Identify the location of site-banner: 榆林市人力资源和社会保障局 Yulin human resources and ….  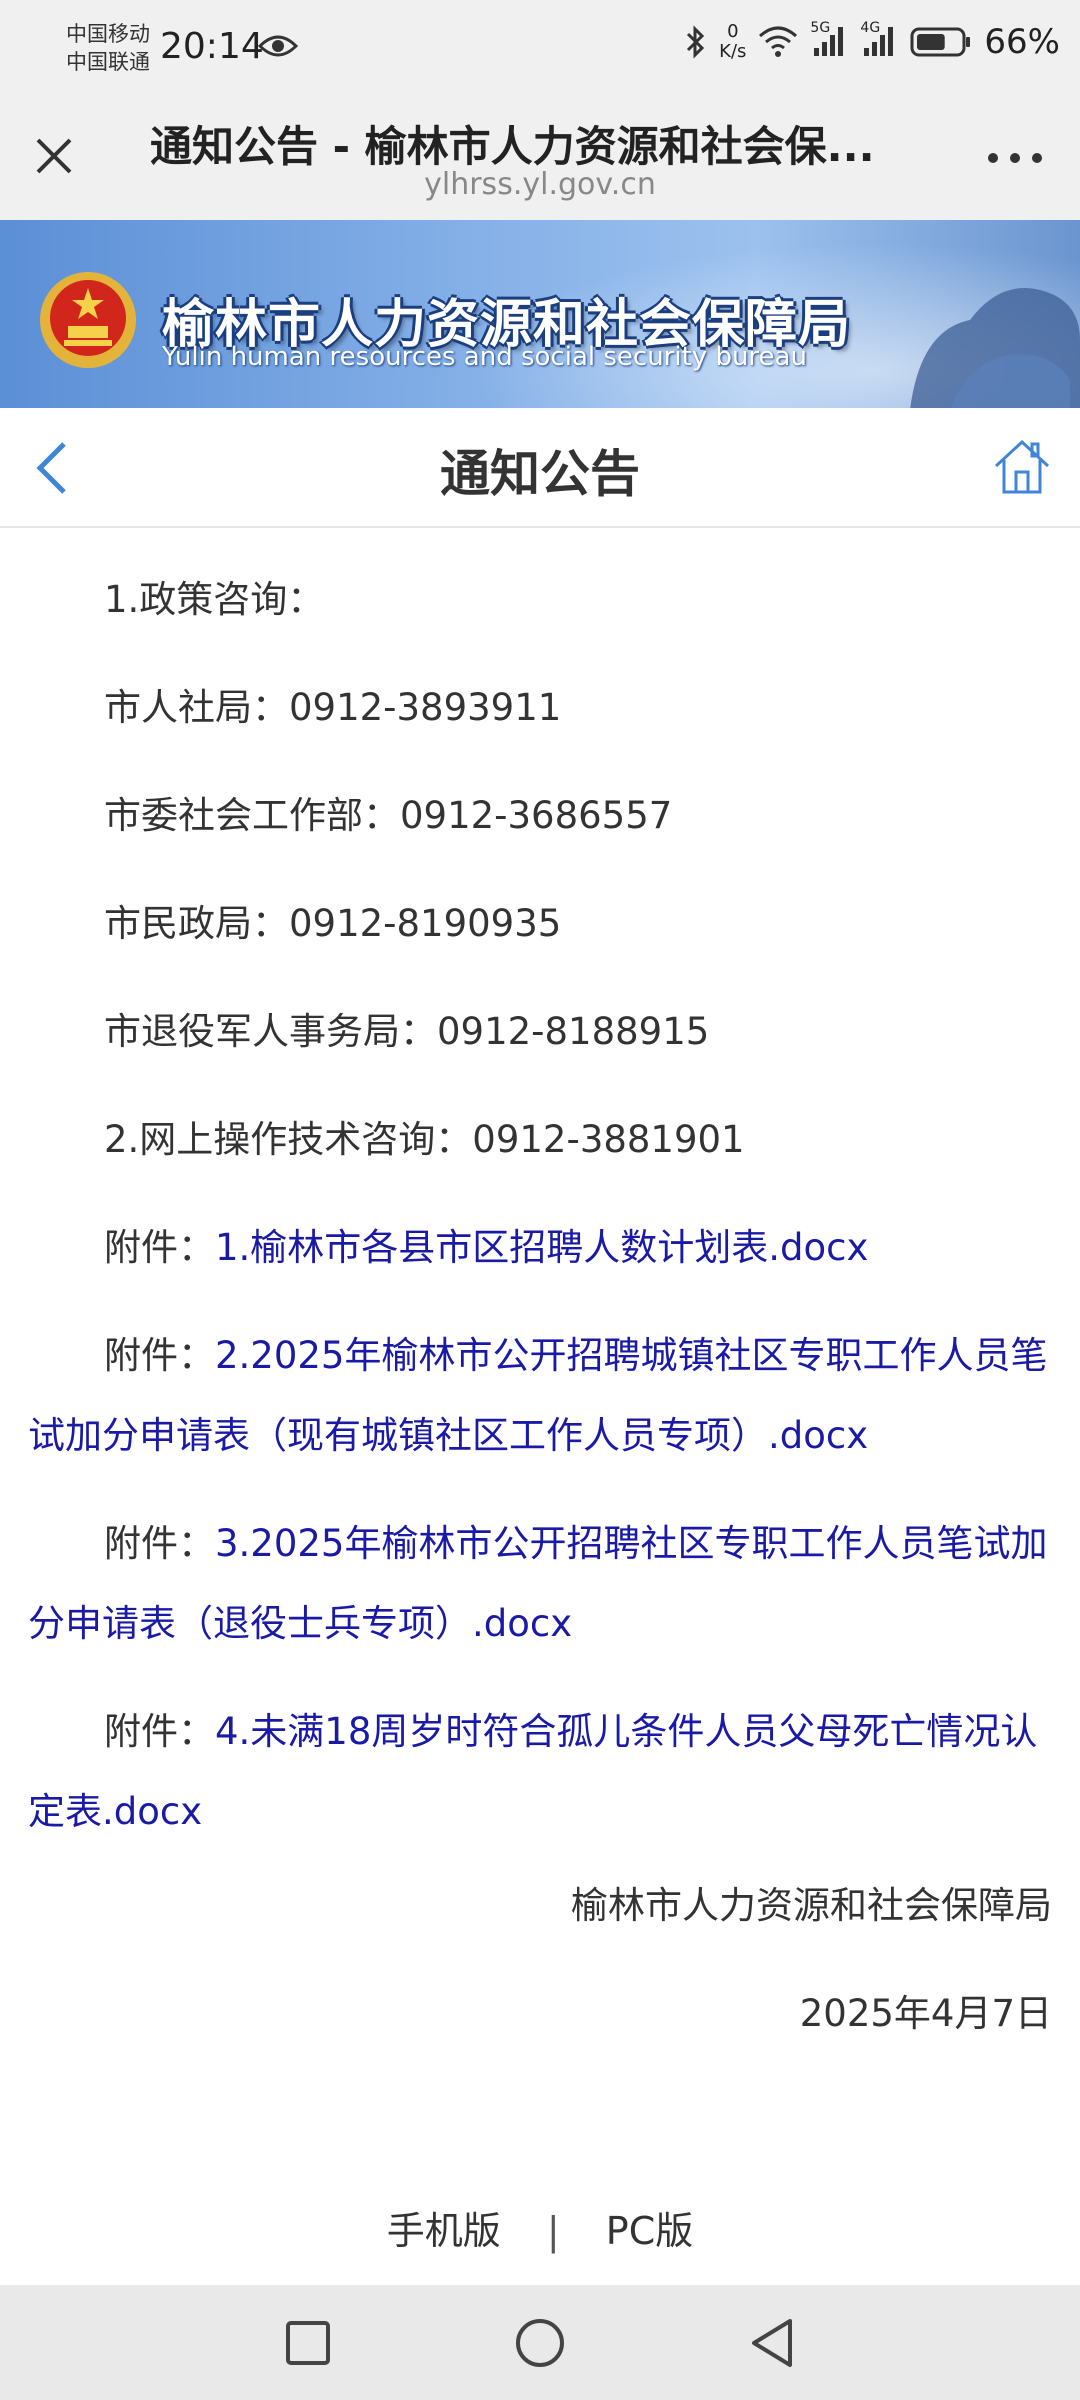
(540, 314).